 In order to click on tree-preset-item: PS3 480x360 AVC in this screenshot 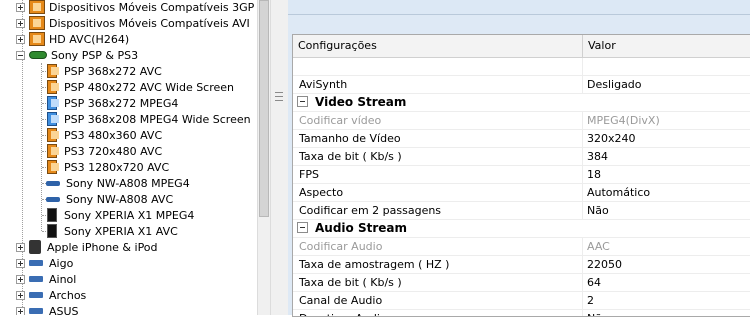, I will do `click(103, 135)`.